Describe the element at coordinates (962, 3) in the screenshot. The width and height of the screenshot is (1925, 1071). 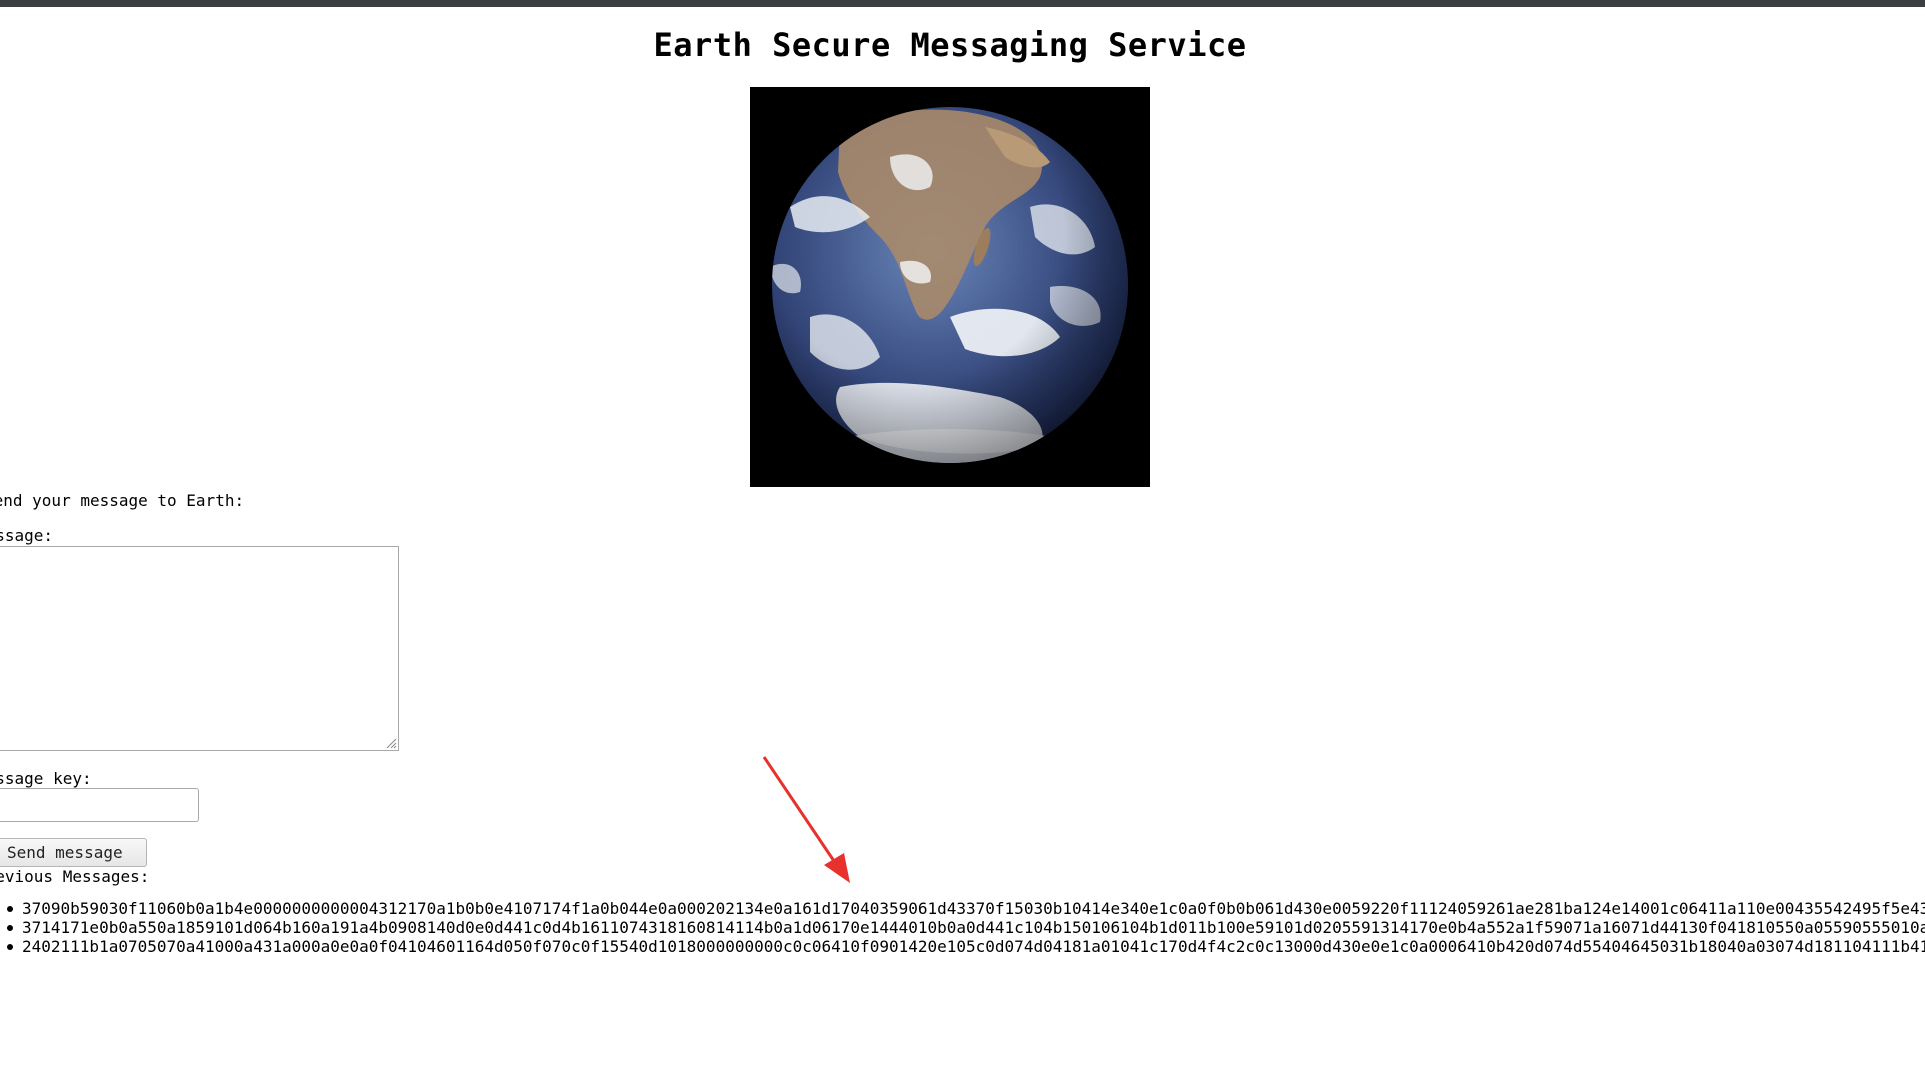
I see `browser-top-bar` at that location.